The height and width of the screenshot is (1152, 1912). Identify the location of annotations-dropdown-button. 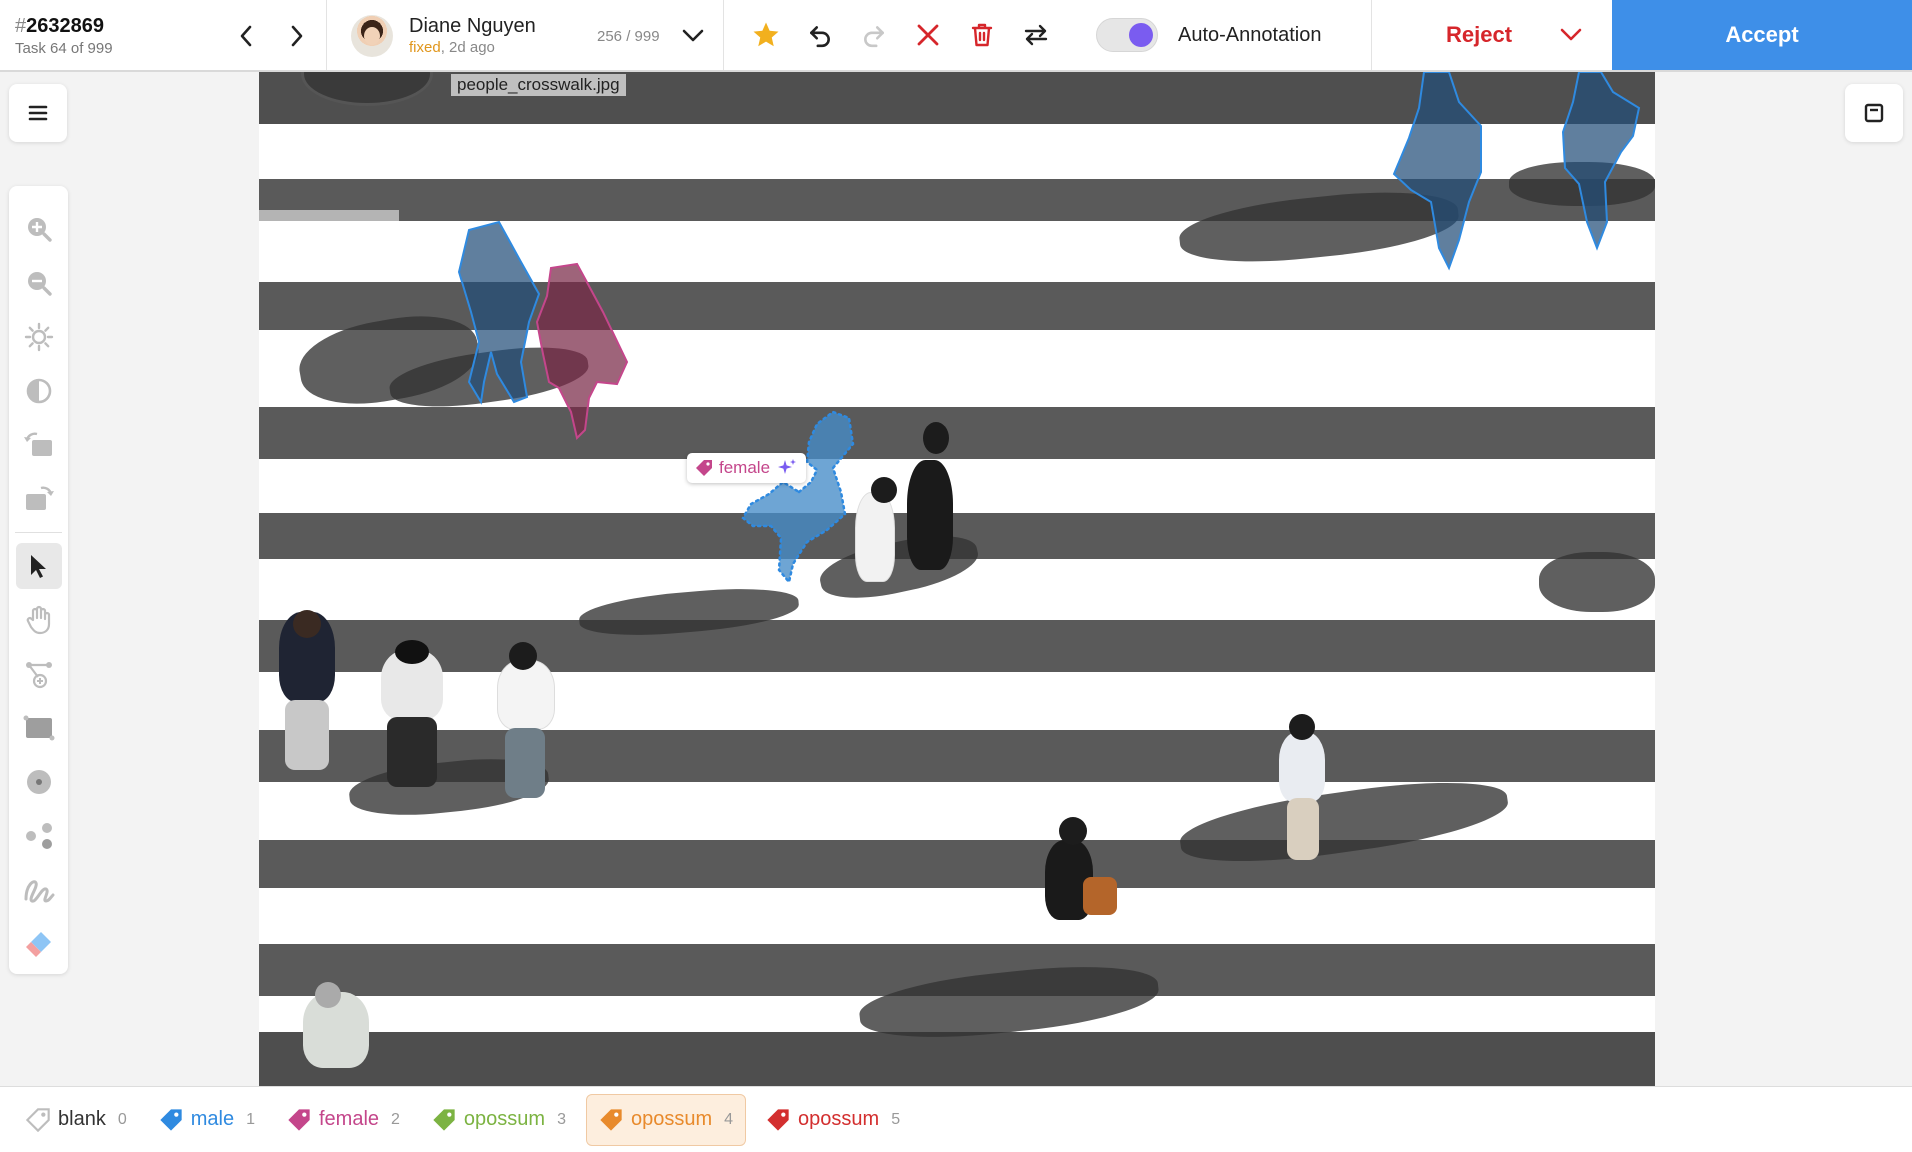
(693, 36).